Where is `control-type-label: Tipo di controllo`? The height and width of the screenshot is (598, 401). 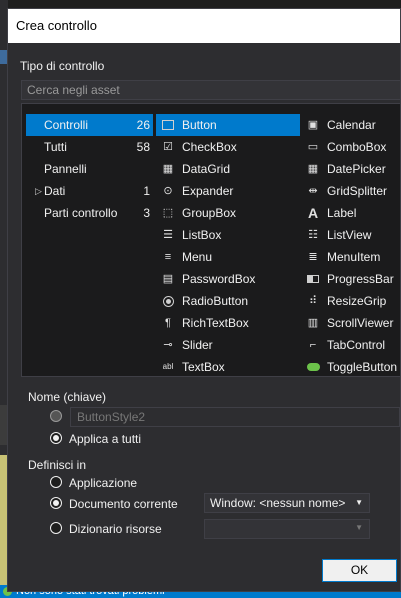
control-type-label: Tipo di controllo is located at coordinates (62, 66).